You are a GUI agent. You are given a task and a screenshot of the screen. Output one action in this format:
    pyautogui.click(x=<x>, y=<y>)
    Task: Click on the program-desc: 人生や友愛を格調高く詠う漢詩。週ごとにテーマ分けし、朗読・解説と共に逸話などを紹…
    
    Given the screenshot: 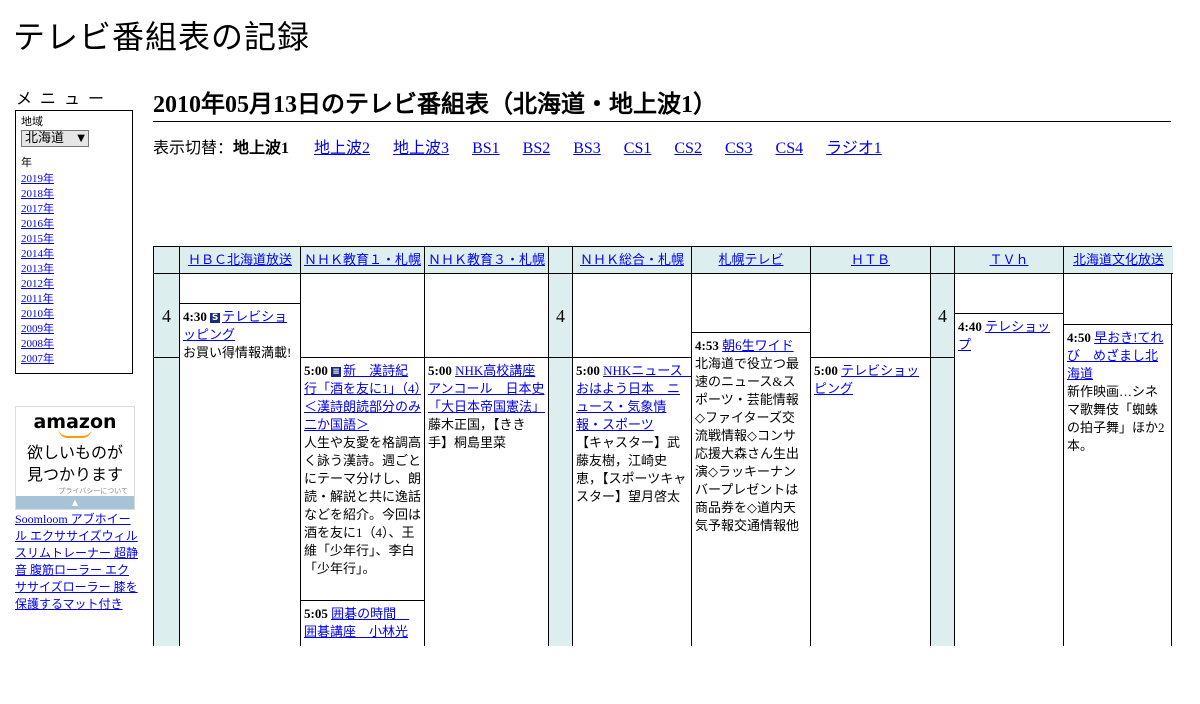 What is the action you would take?
    pyautogui.click(x=363, y=505)
    